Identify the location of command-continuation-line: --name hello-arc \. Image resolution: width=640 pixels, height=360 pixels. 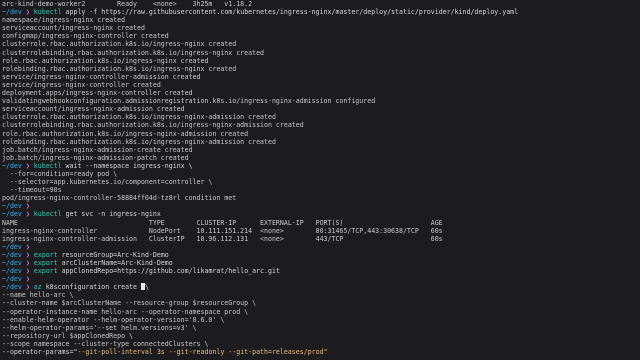
(38, 295).